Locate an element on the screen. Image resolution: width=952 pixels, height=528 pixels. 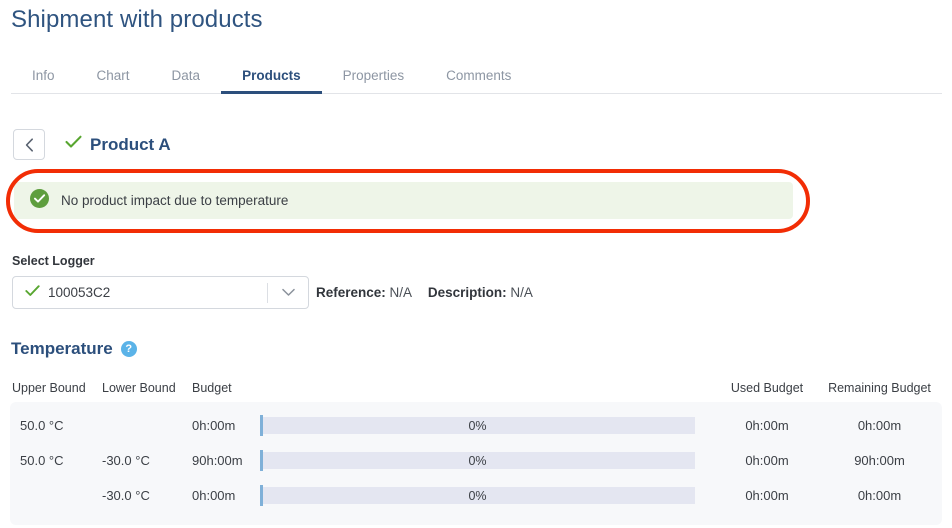
table-row: 50.0 °C 0h:00m 0% 0h:00m 0h:00m is located at coordinates (476, 425).